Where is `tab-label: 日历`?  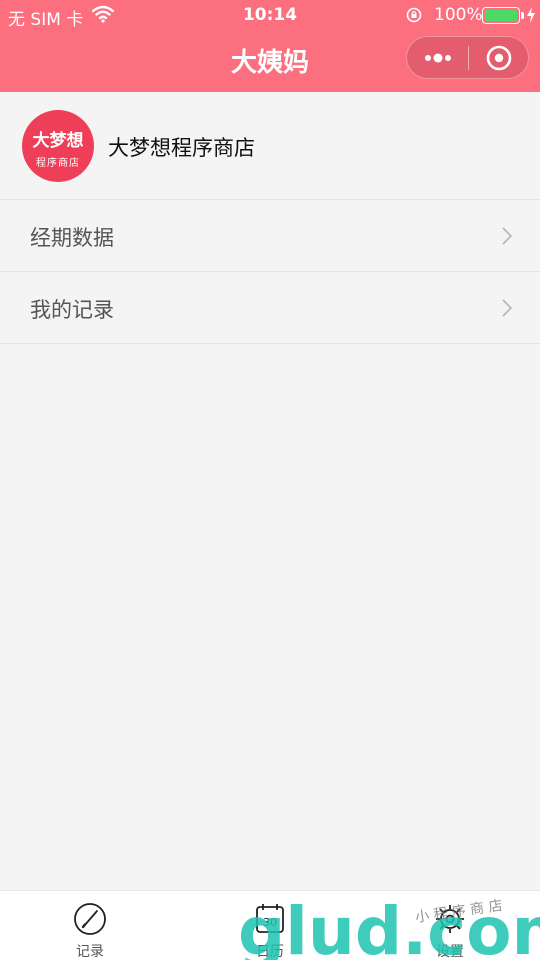 tab-label: 日历 is located at coordinates (270, 952).